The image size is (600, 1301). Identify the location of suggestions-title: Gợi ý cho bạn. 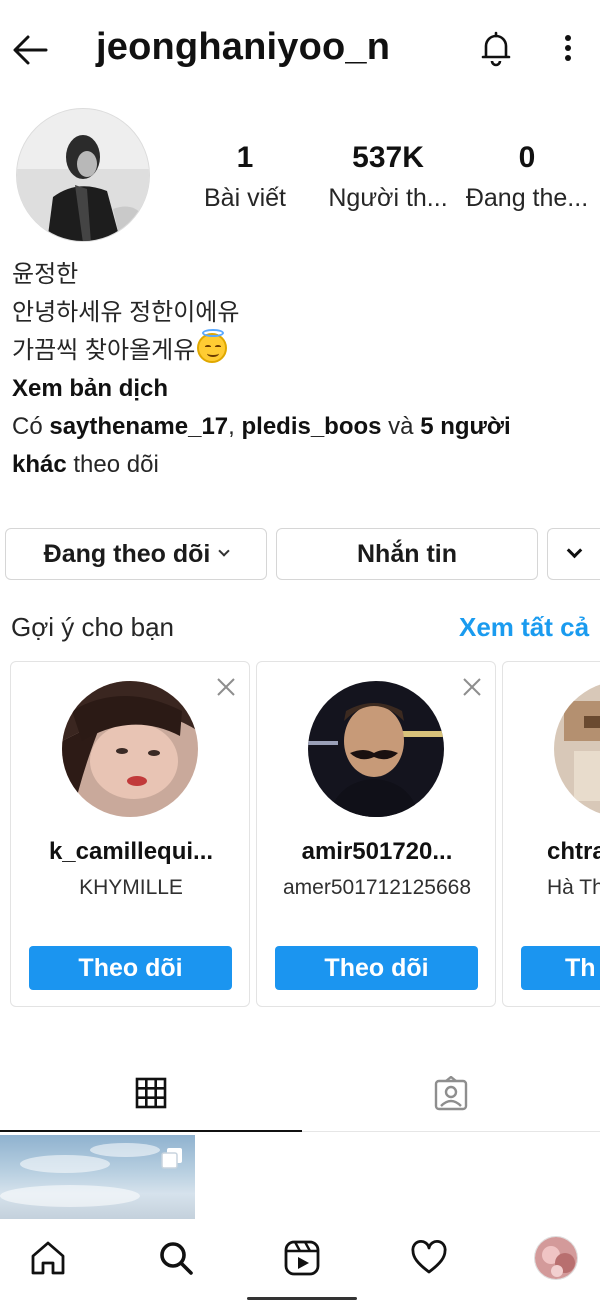
(93, 627).